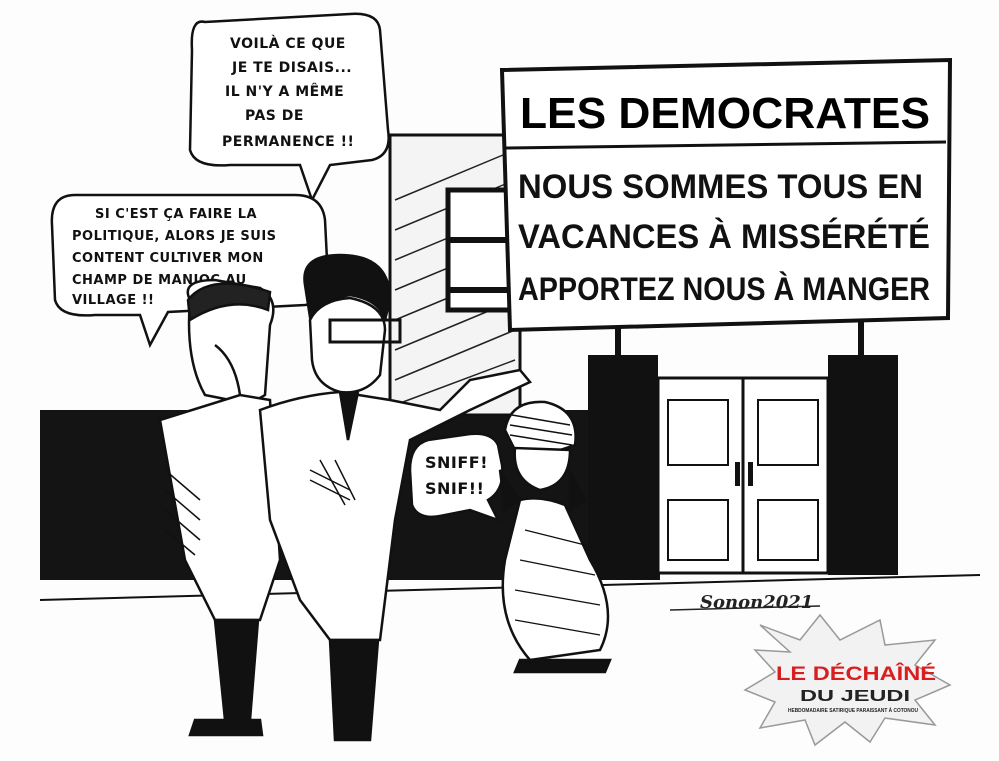 This screenshot has width=999, height=761. Describe the element at coordinates (284, 91) in the screenshot. I see `bubble-right-line-3: IL N'Y A MÊME` at that location.